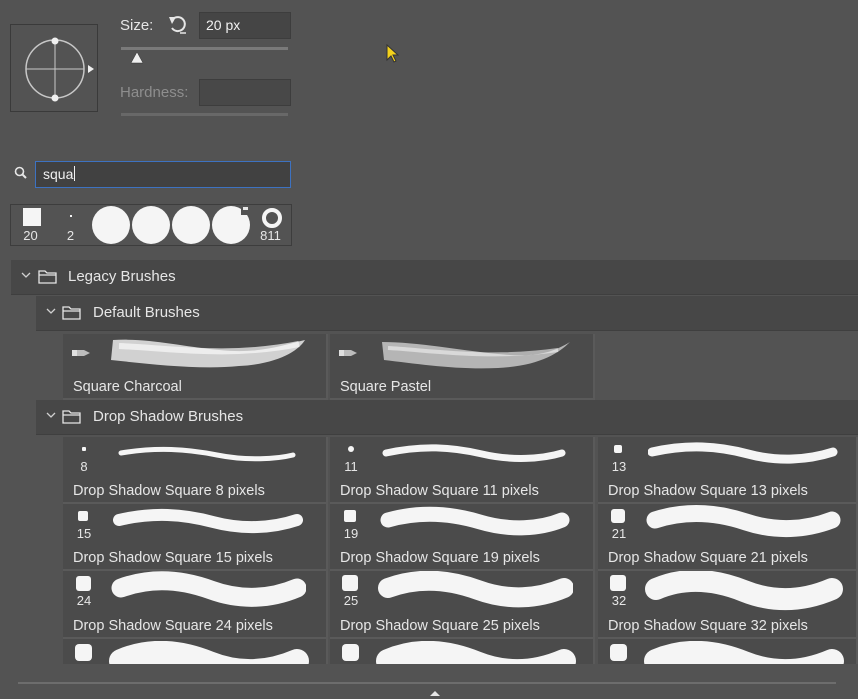  What do you see at coordinates (435, 691) in the screenshot?
I see `slider-thumb` at bounding box center [435, 691].